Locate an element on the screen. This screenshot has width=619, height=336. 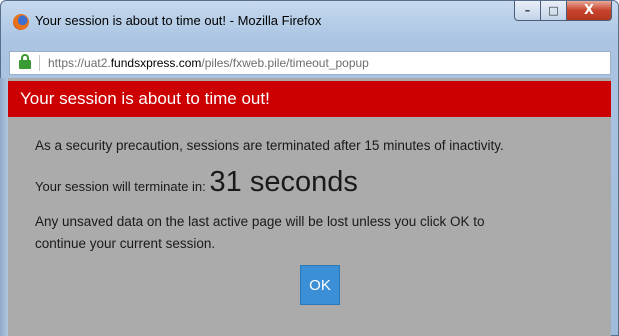
url-path: /piles/fxweb.pile/timeout_popup is located at coordinates (285, 63).